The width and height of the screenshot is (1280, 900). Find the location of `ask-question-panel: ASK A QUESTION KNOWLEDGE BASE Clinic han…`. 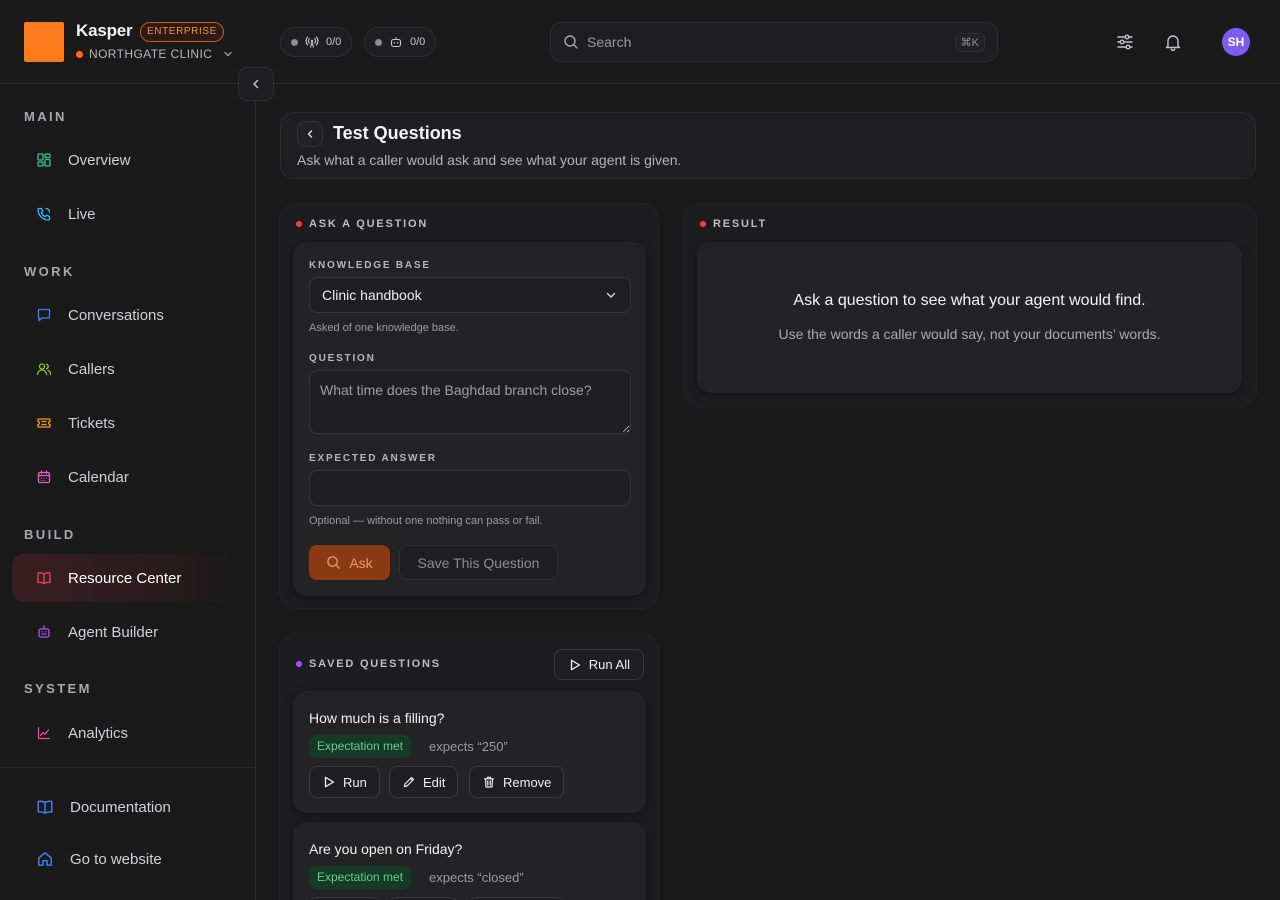

ask-question-panel: ASK A QUESTION KNOWLEDGE BASE Clinic han… is located at coordinates (469, 406).